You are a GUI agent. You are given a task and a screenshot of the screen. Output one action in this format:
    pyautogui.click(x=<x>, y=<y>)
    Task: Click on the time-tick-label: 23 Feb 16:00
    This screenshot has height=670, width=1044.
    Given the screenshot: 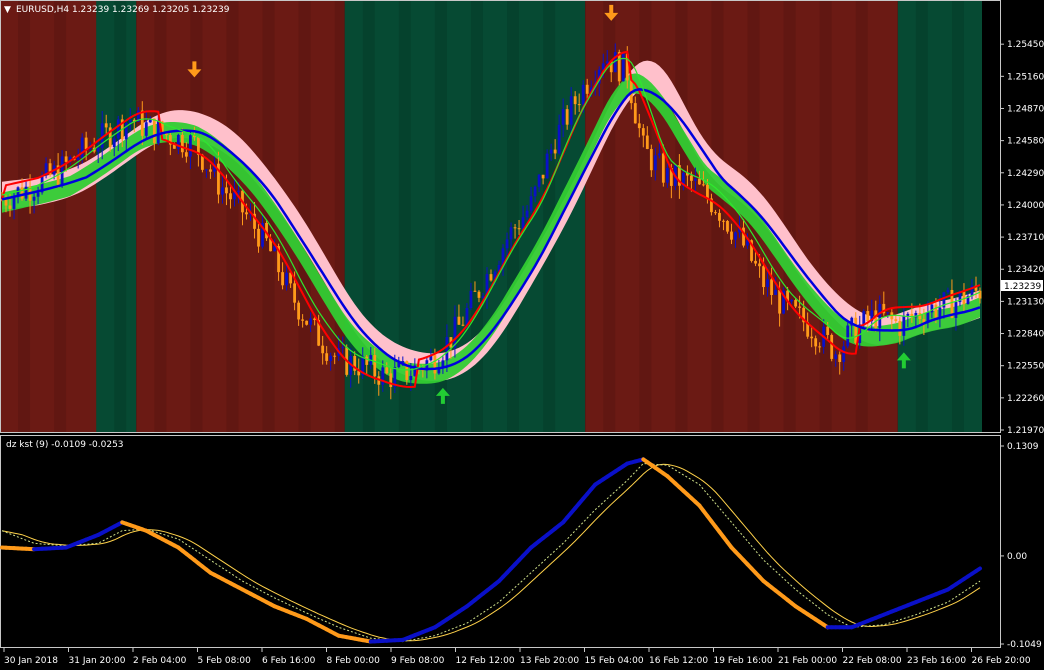 What is the action you would take?
    pyautogui.click(x=936, y=661)
    